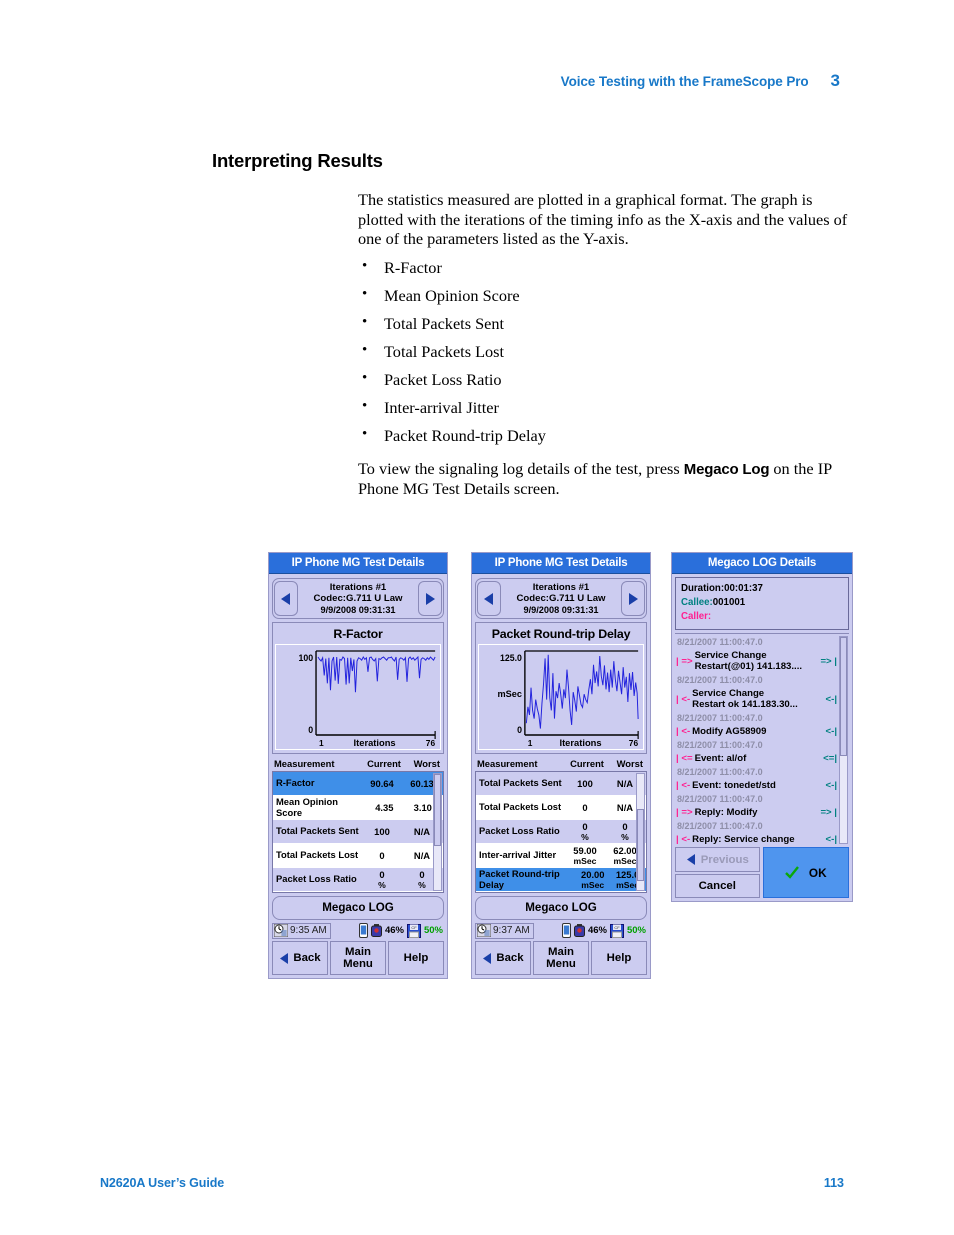 This screenshot has height=1235, width=954. I want to click on svg-text: CF, so click(414, 927).